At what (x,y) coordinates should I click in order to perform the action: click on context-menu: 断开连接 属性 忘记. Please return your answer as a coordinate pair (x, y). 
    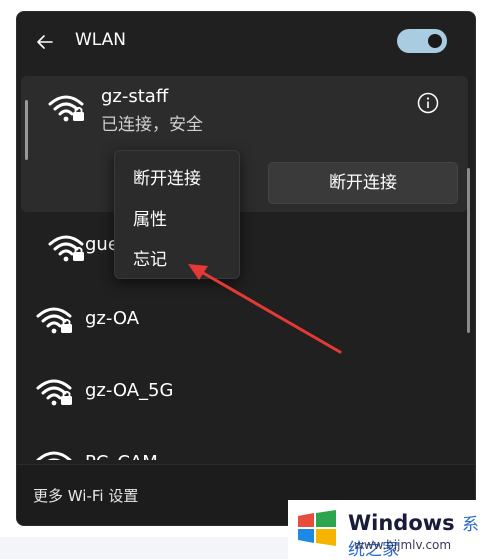
    Looking at the image, I should click on (177, 214).